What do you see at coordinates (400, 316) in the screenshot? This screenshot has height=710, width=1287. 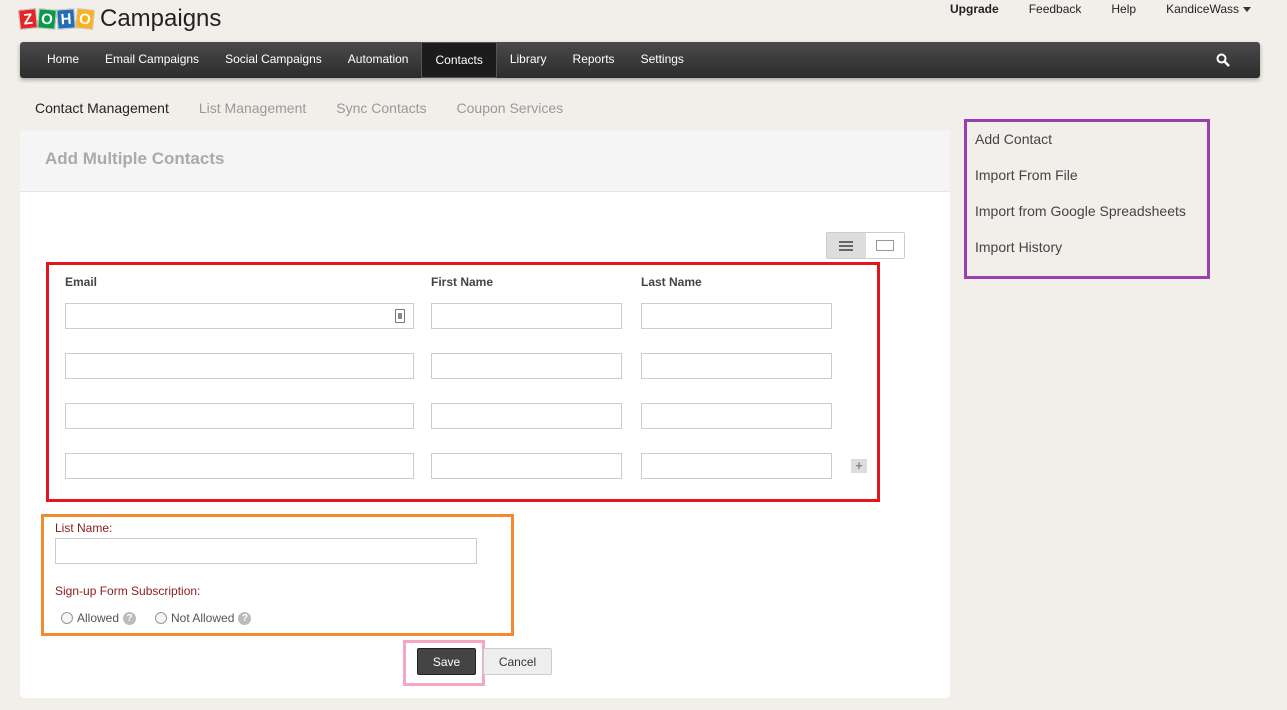 I see `contact-card-icon` at bounding box center [400, 316].